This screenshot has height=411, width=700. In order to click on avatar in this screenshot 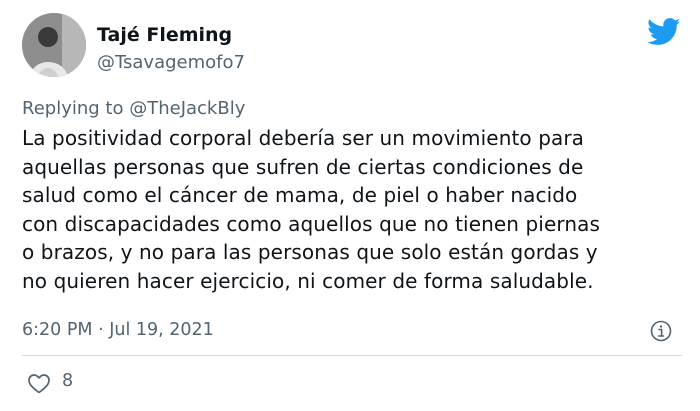, I will do `click(54, 45)`.